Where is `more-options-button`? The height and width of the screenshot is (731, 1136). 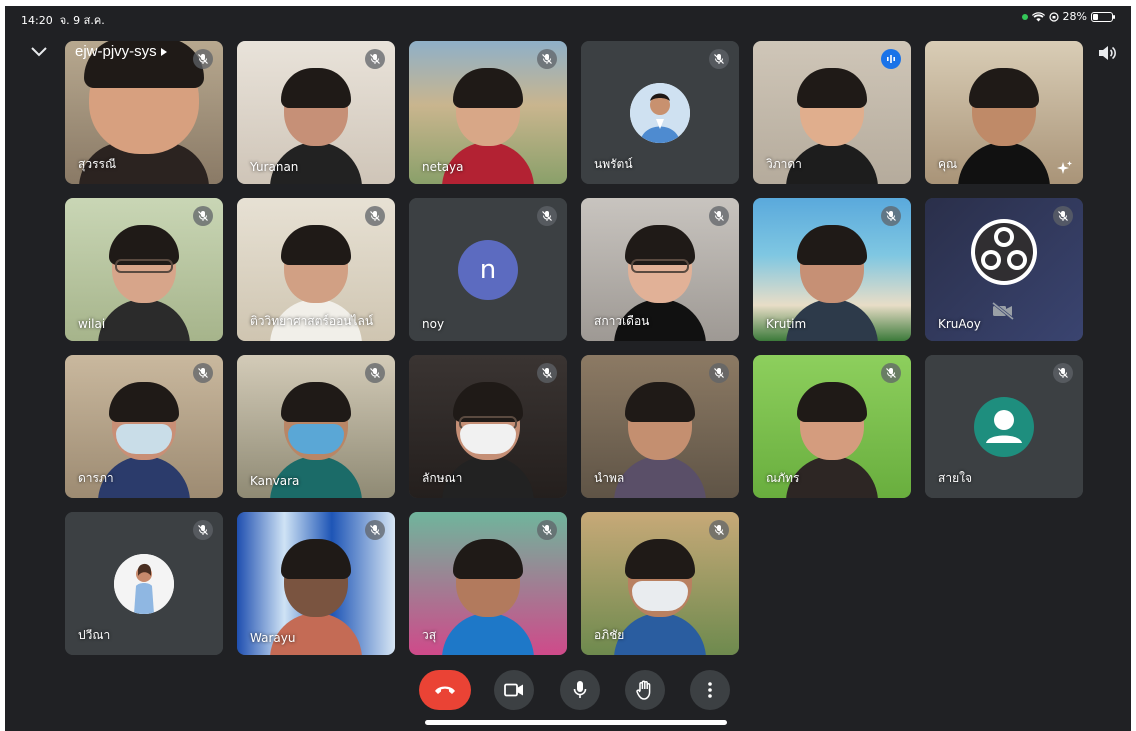 more-options-button is located at coordinates (710, 690).